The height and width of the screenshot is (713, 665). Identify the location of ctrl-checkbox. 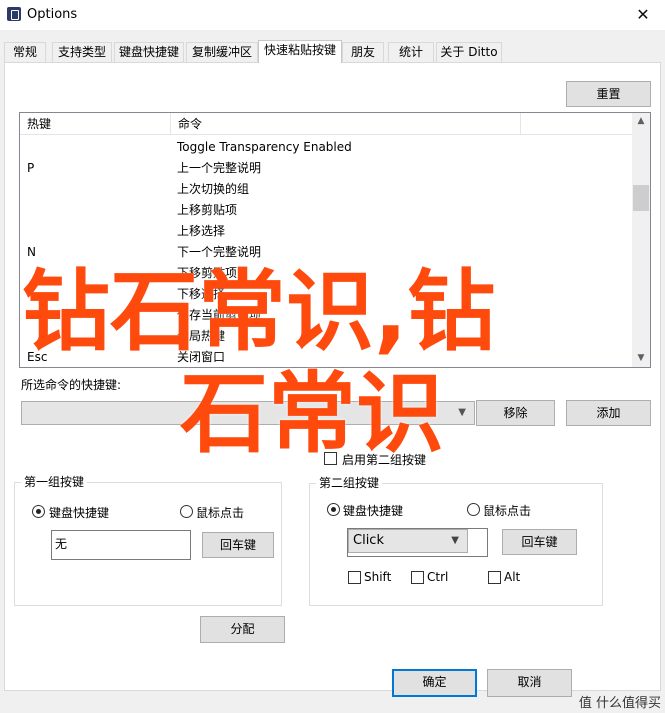
(417, 577).